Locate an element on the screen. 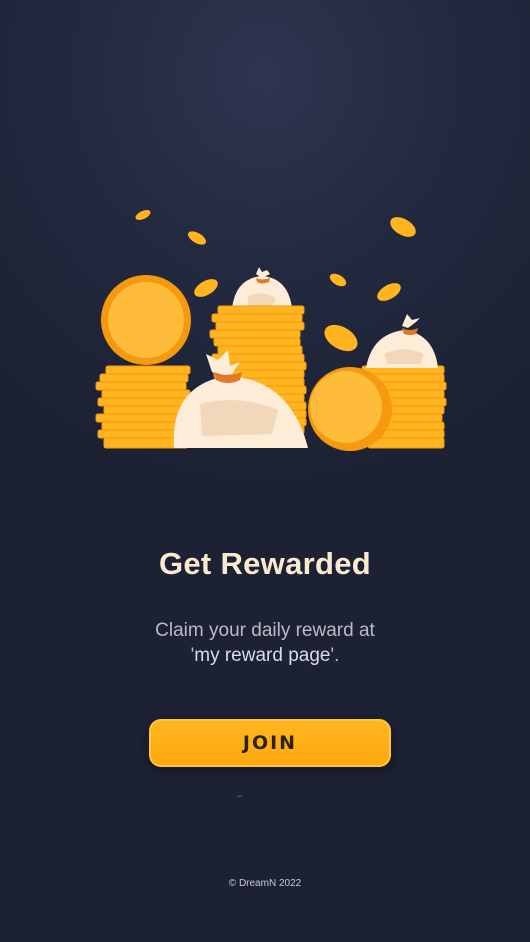 Image resolution: width=530 pixels, height=942 pixels. join-button-label: JOIN is located at coordinates (270, 743).